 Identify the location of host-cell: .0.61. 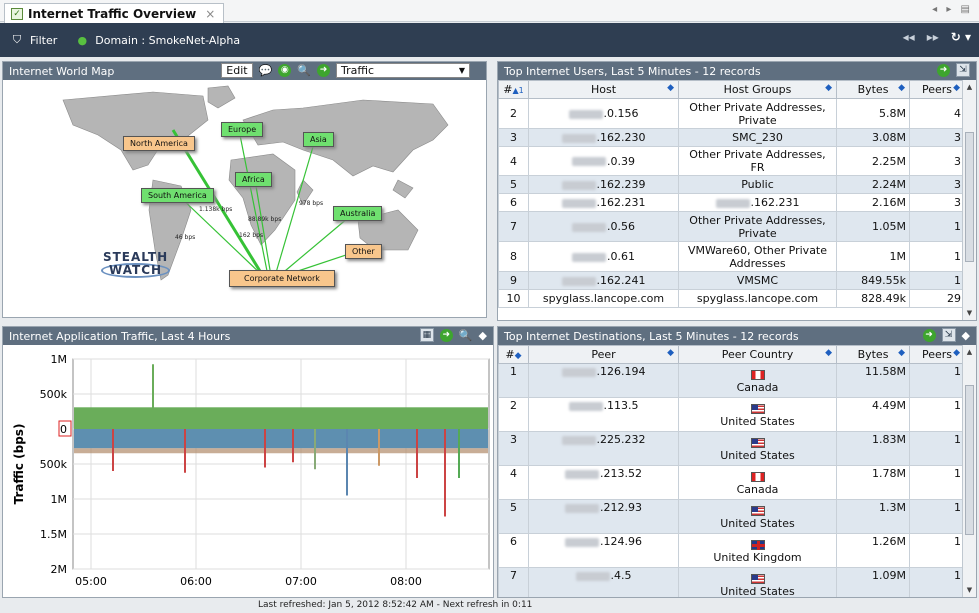
(603, 256).